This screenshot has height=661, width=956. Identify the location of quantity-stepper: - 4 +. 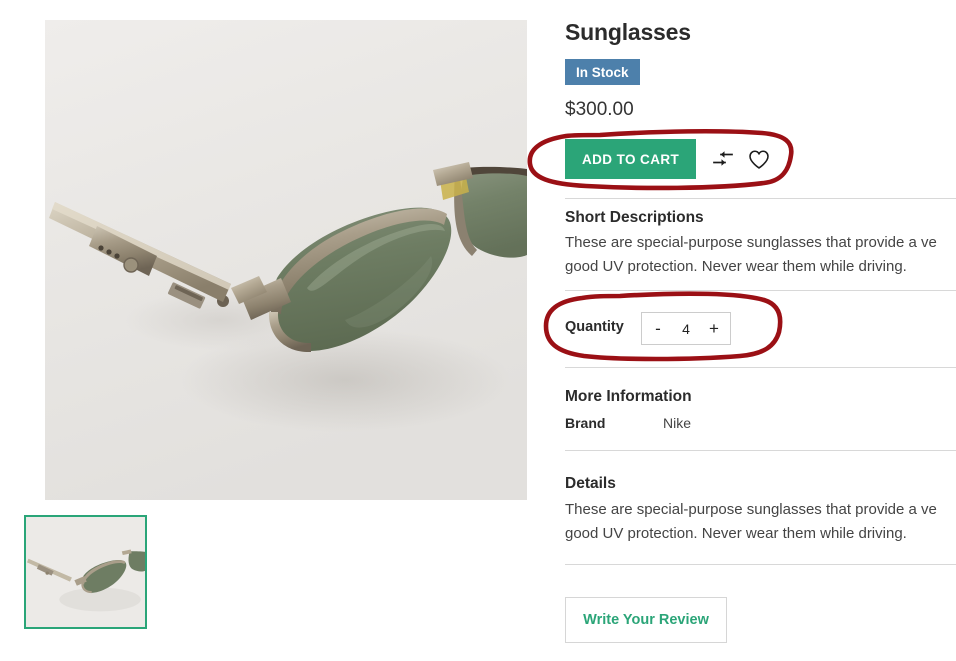
(686, 328).